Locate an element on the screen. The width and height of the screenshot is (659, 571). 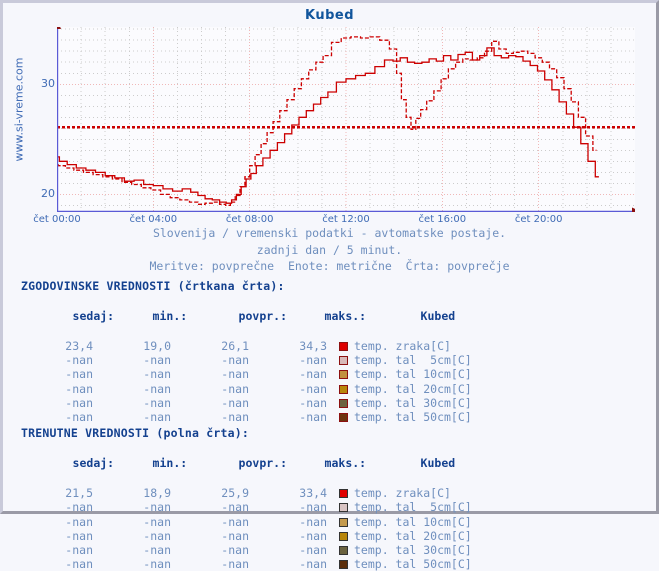
x-tick-label: čet 20:00 is located at coordinates (538, 219).